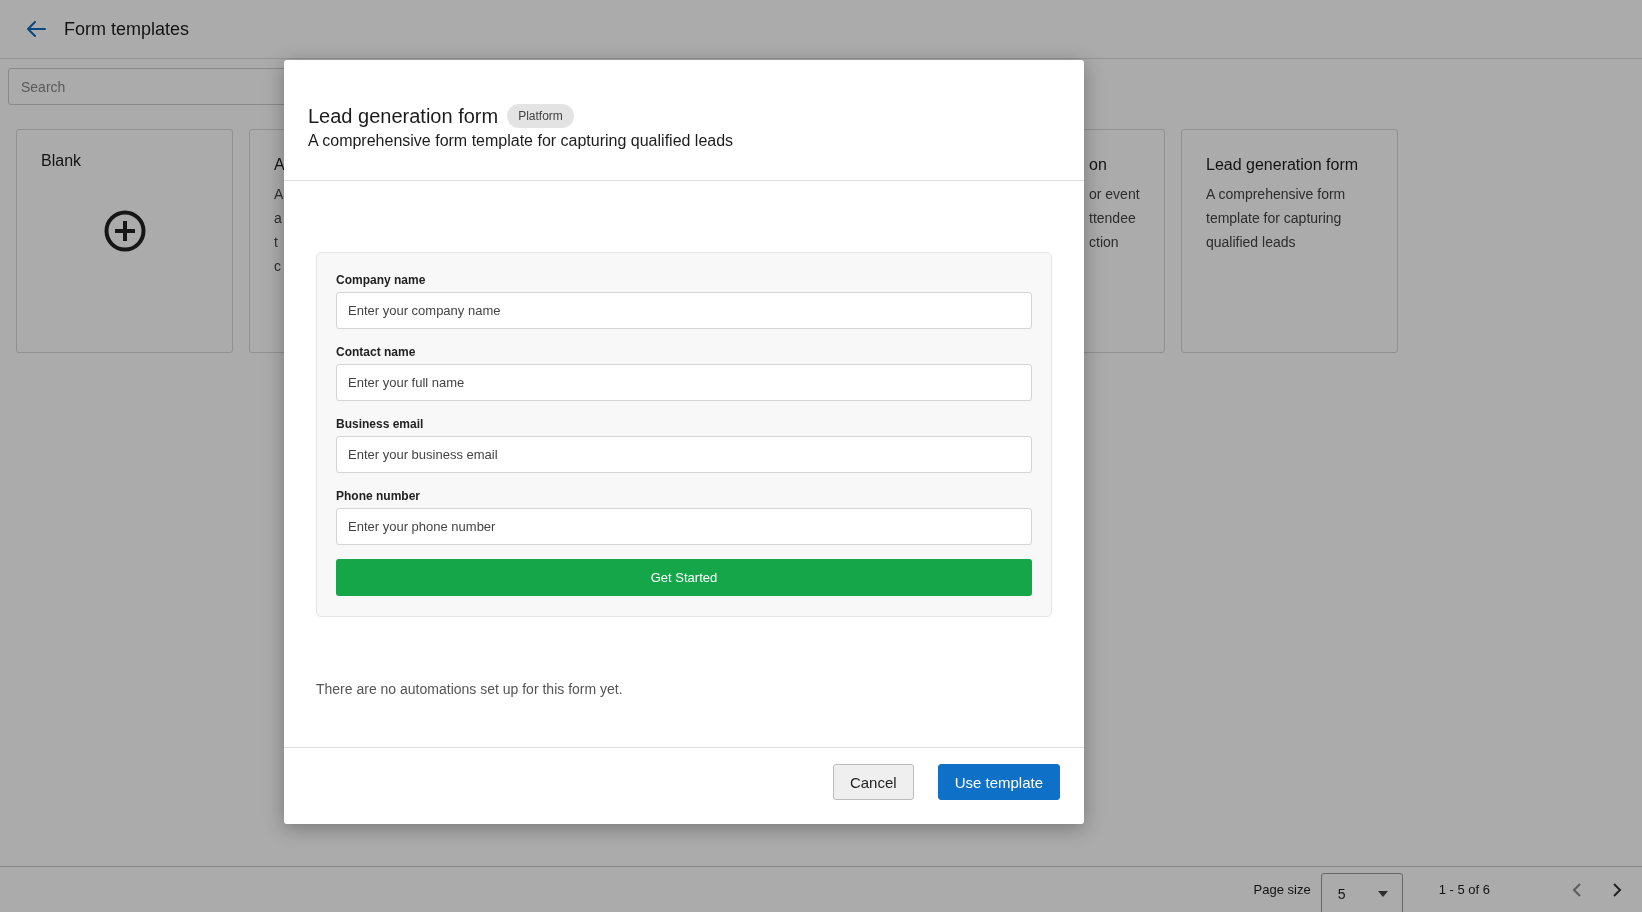  What do you see at coordinates (1276, 218) in the screenshot?
I see `card-description: A comprehensive form template for capturing qualified leads` at bounding box center [1276, 218].